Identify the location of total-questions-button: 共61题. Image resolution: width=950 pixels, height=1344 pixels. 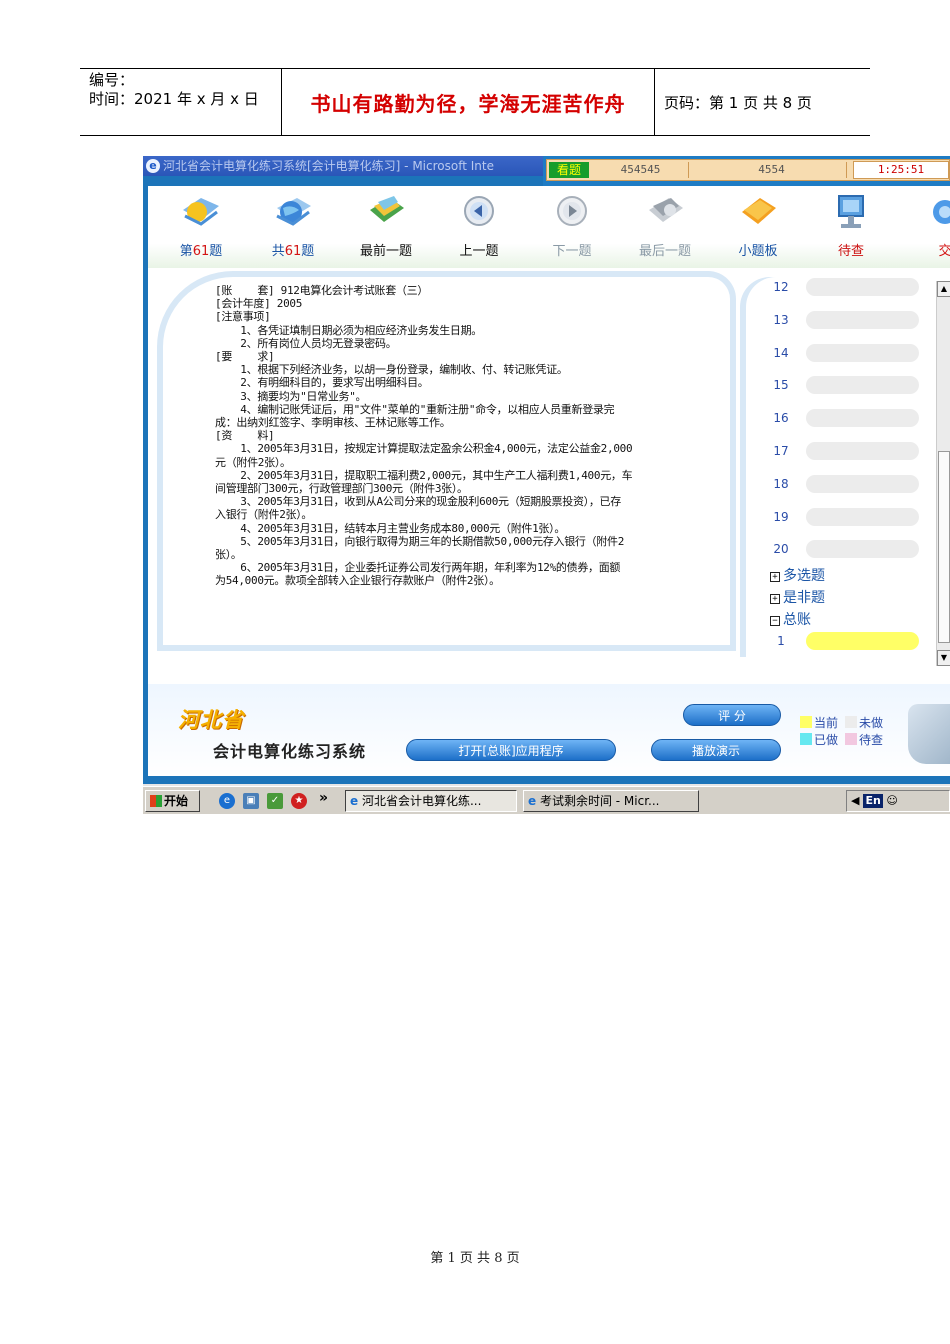
(293, 228).